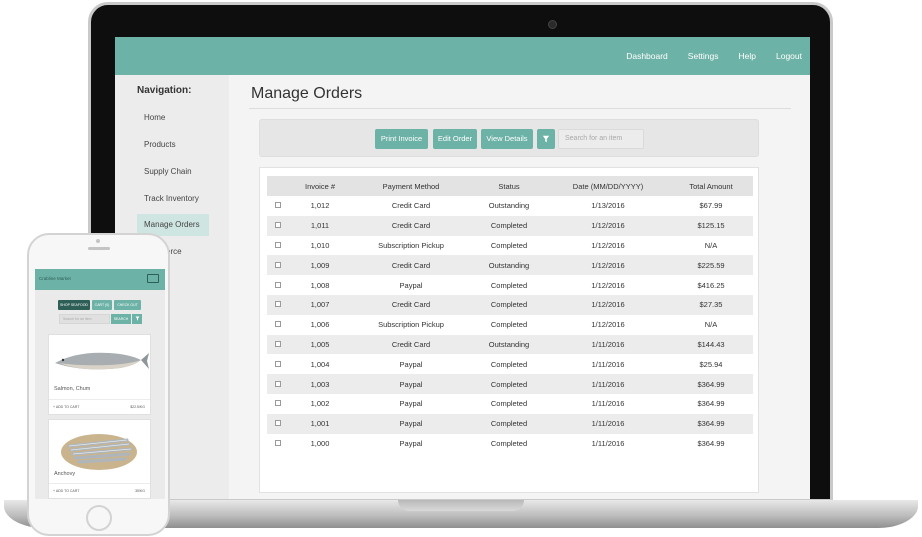 The height and width of the screenshot is (537, 922). What do you see at coordinates (173, 199) in the screenshot?
I see `sidebar-item-track-inventory: Track Inventory` at bounding box center [173, 199].